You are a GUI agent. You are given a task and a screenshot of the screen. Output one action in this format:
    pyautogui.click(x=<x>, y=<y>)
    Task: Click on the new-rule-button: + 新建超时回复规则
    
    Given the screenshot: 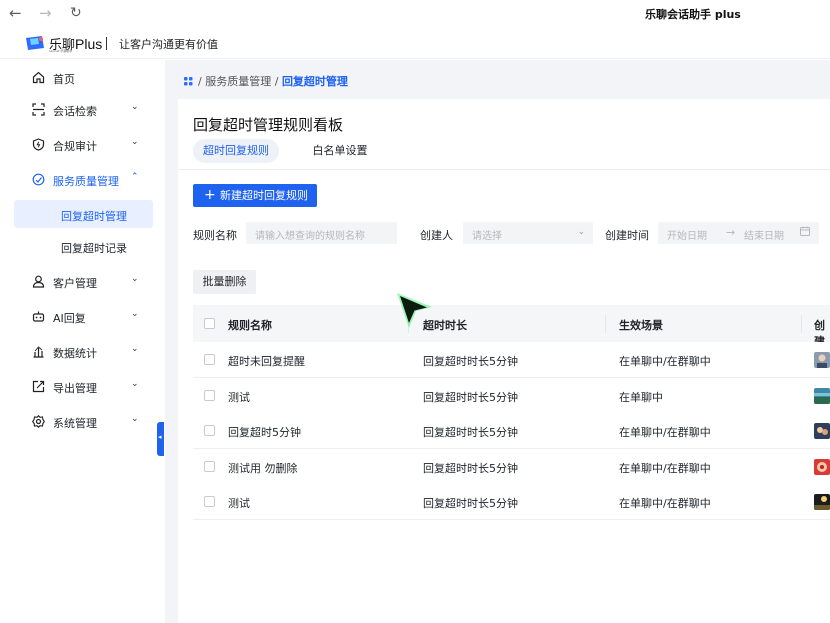 What is the action you would take?
    pyautogui.click(x=255, y=195)
    